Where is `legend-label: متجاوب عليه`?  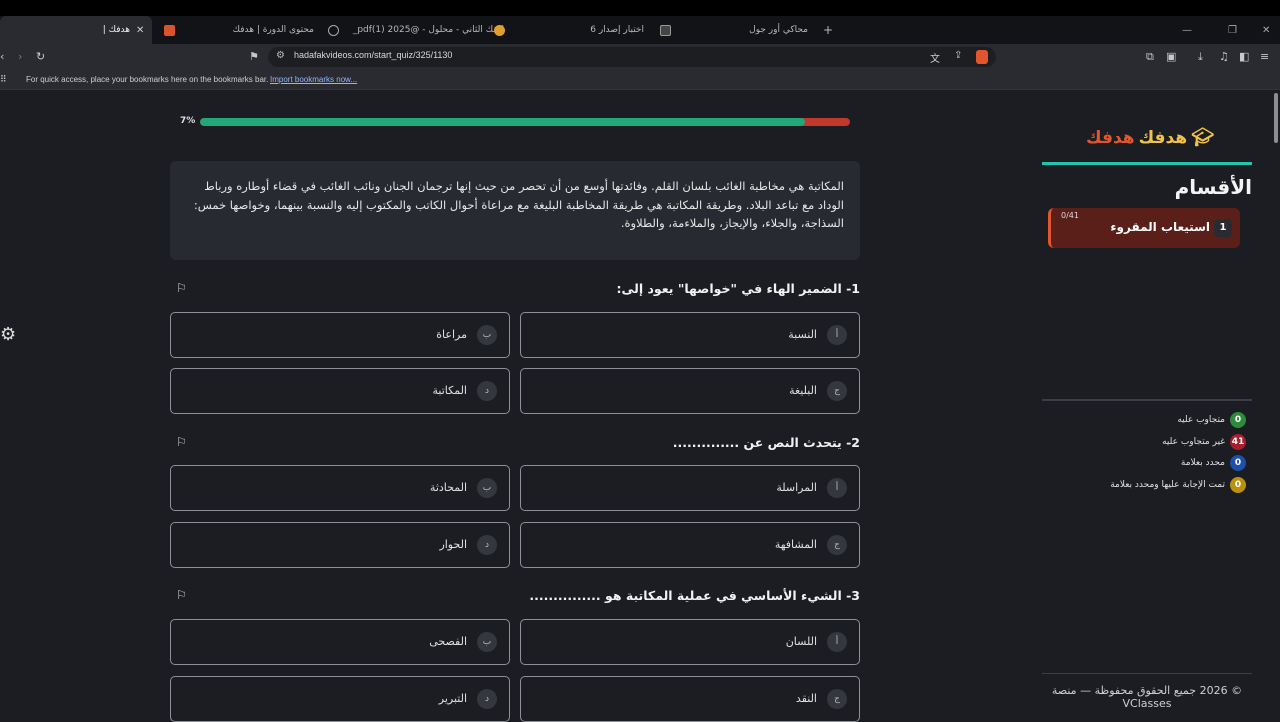
legend-label: متجاوب عليه is located at coordinates (1201, 420).